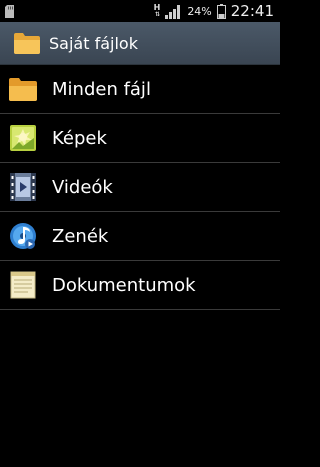 The image size is (320, 467). What do you see at coordinates (80, 236) in the screenshot?
I see `list-item-label: Zenék` at bounding box center [80, 236].